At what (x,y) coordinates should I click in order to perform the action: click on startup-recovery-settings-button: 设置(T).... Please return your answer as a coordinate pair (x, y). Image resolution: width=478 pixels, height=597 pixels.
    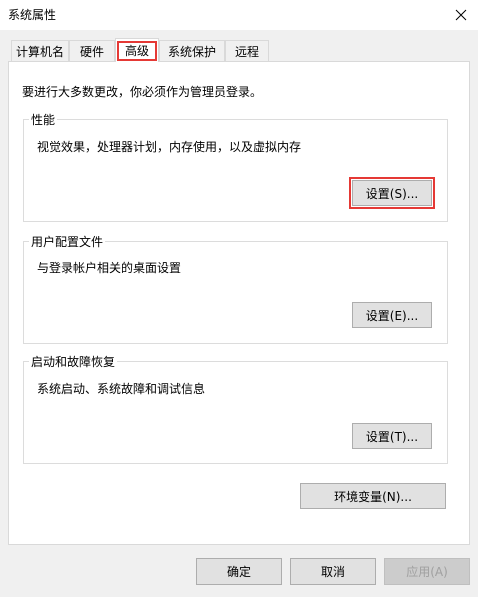
    Looking at the image, I should click on (392, 436).